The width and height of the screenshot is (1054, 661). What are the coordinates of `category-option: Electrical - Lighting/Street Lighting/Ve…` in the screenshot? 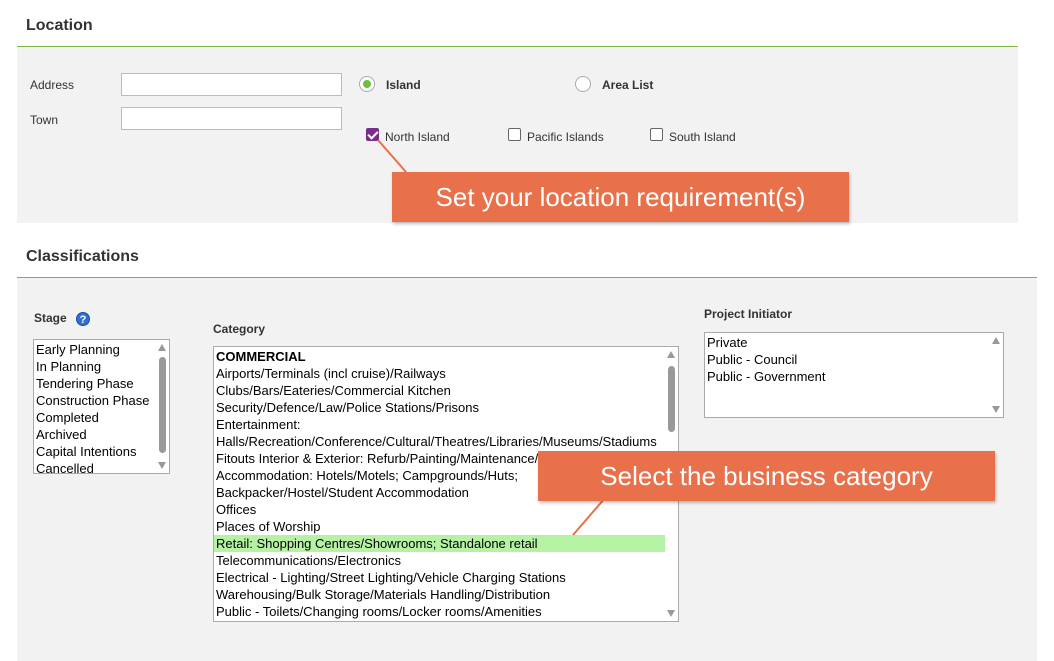 It's located at (446, 577).